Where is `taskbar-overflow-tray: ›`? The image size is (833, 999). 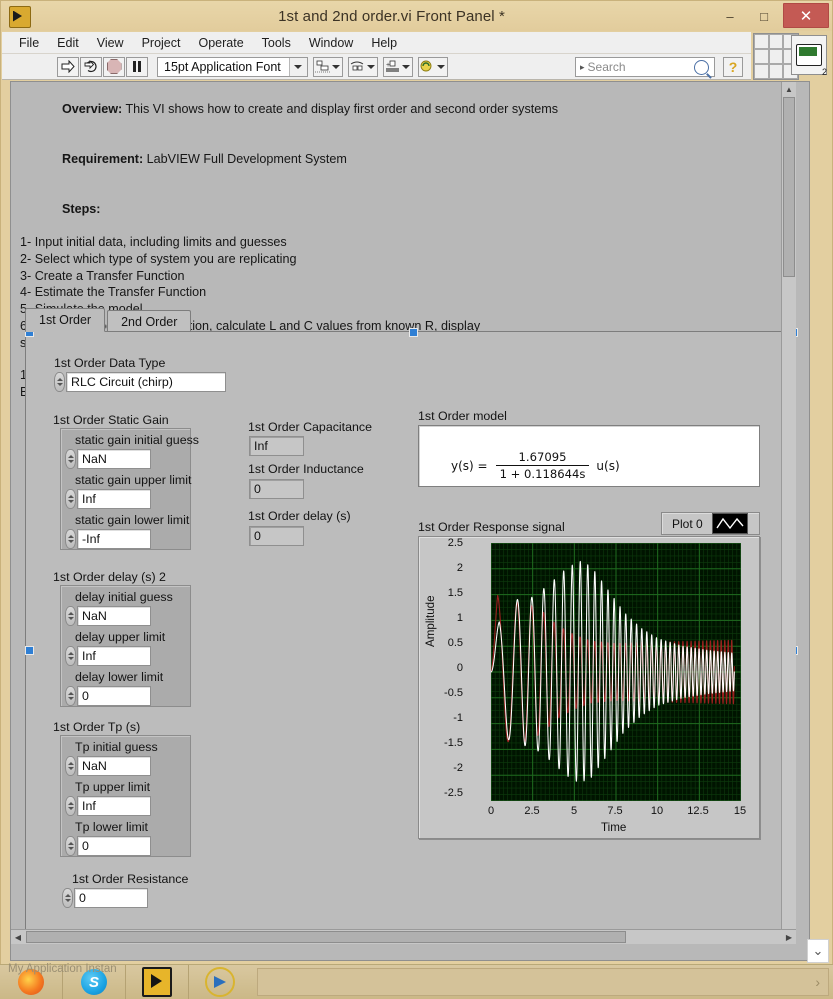
taskbar-overflow-tray: › is located at coordinates (543, 982).